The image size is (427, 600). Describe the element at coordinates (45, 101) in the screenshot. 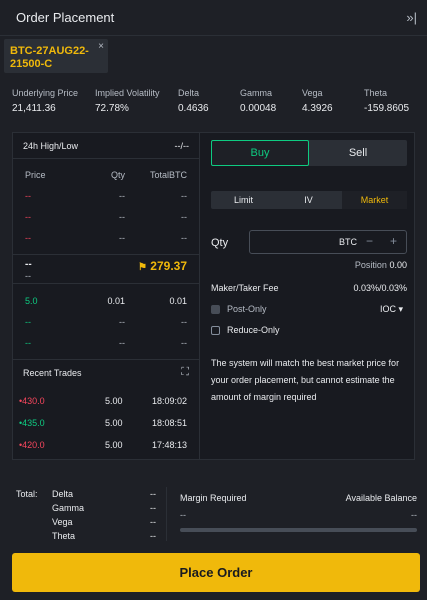

I see `underlying-price: Underlying Price 21,411.36` at that location.